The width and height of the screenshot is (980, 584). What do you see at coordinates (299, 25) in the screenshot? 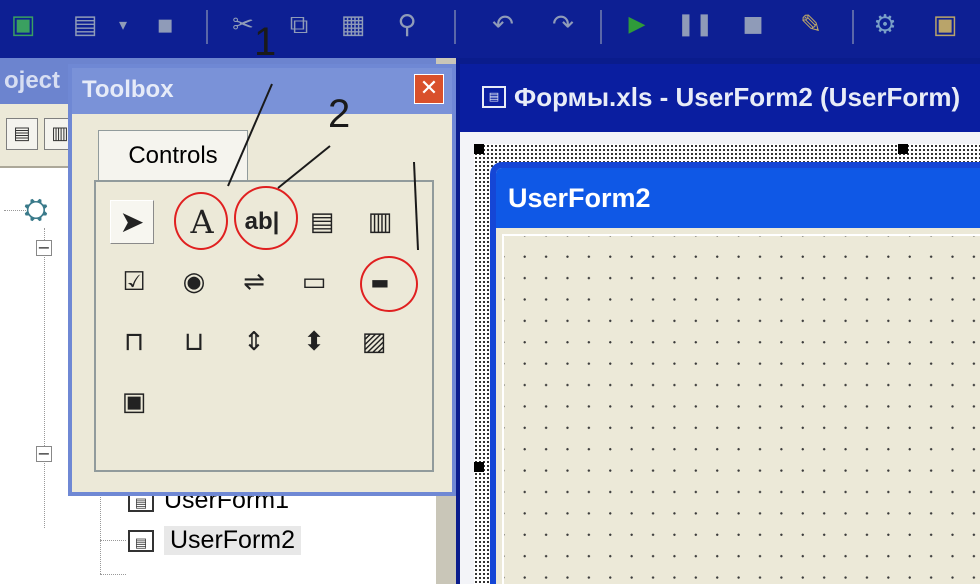
I see `copy-icon: ⧉` at bounding box center [299, 25].